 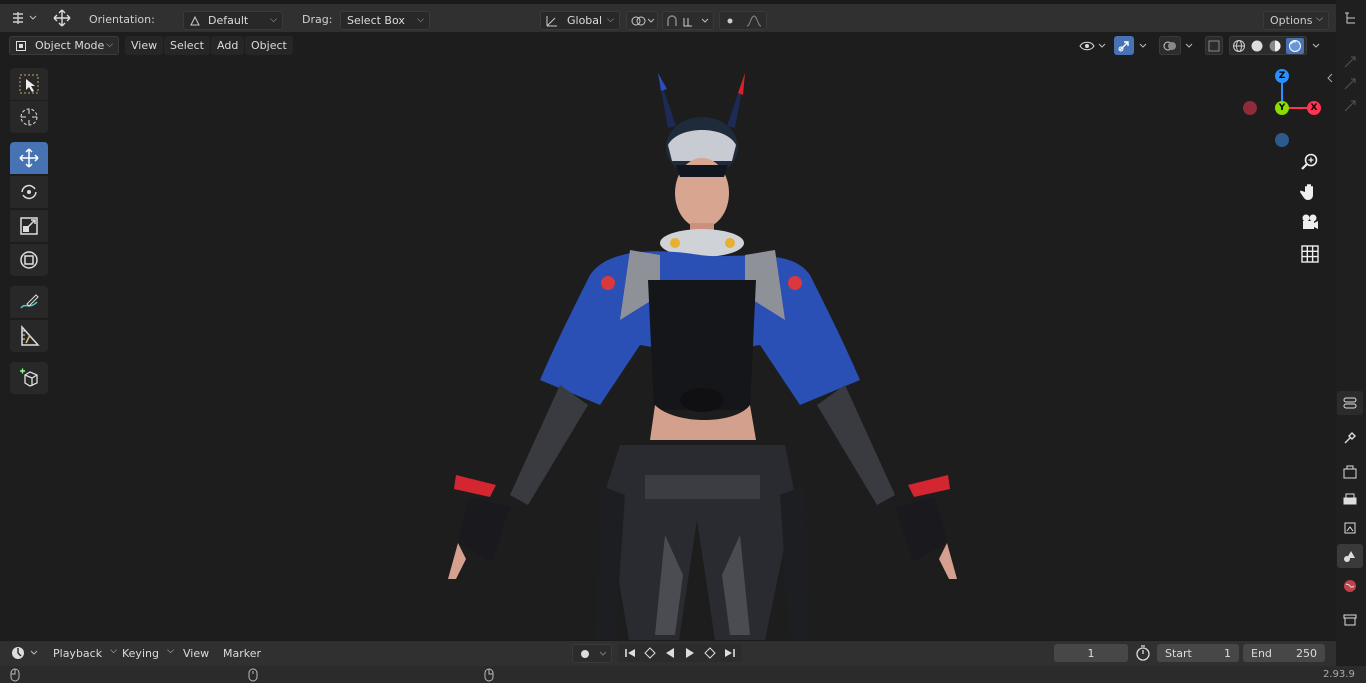 What do you see at coordinates (688, 20) in the screenshot?
I see `snap-button` at bounding box center [688, 20].